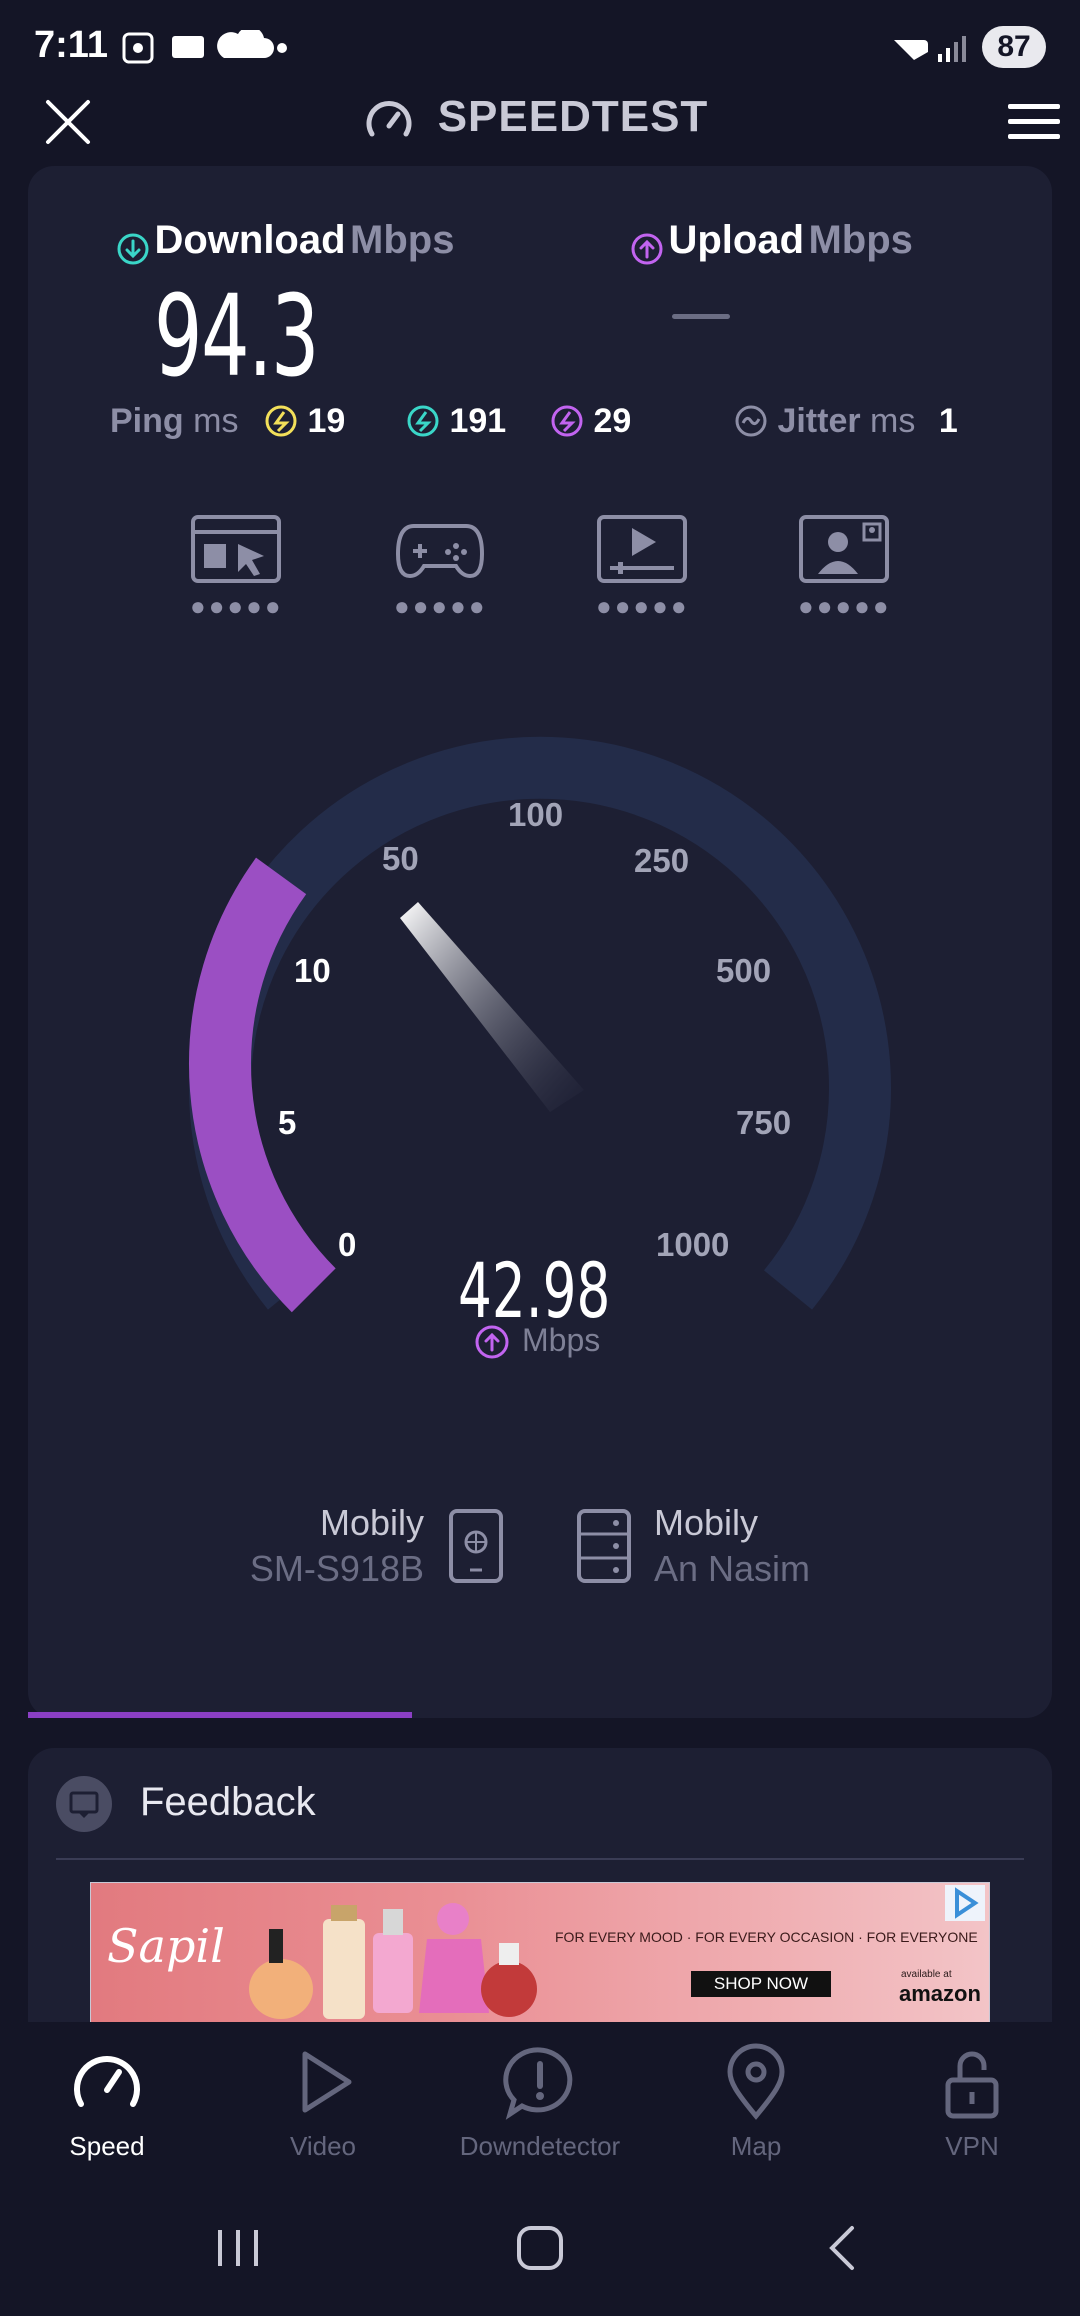 This screenshot has height=2316, width=1080. I want to click on gauge-tick-750: 750, so click(764, 1122).